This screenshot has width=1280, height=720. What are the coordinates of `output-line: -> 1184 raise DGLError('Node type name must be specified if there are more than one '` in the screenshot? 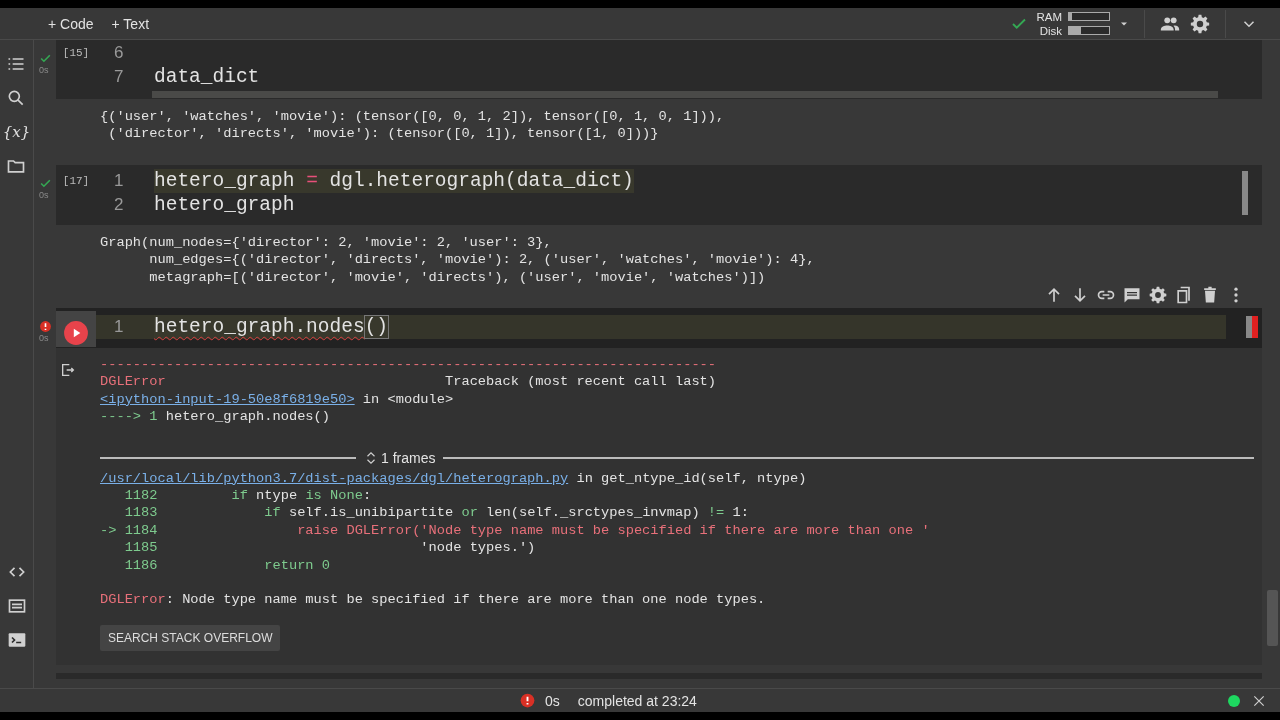 It's located at (515, 530).